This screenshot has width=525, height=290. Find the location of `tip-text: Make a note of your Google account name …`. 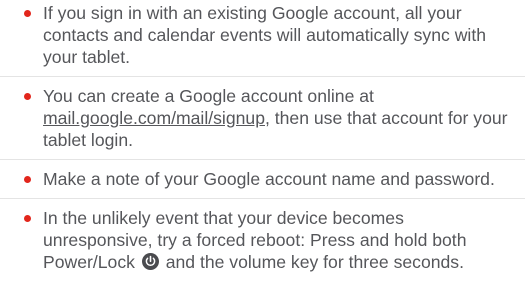

tip-text: Make a note of your Google account name … is located at coordinates (269, 179).